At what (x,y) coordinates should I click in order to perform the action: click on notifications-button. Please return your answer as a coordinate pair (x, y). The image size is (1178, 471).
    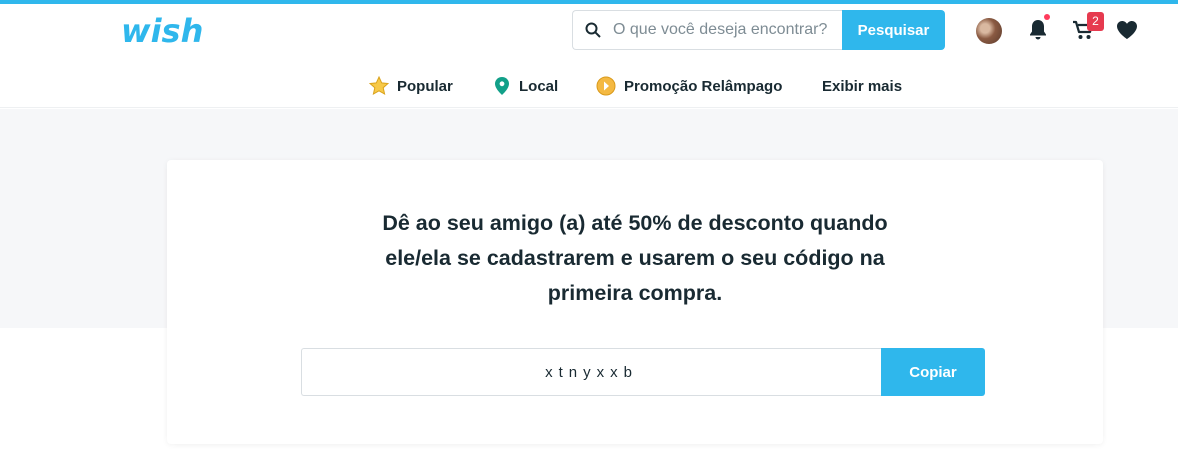
    Looking at the image, I should click on (1038, 30).